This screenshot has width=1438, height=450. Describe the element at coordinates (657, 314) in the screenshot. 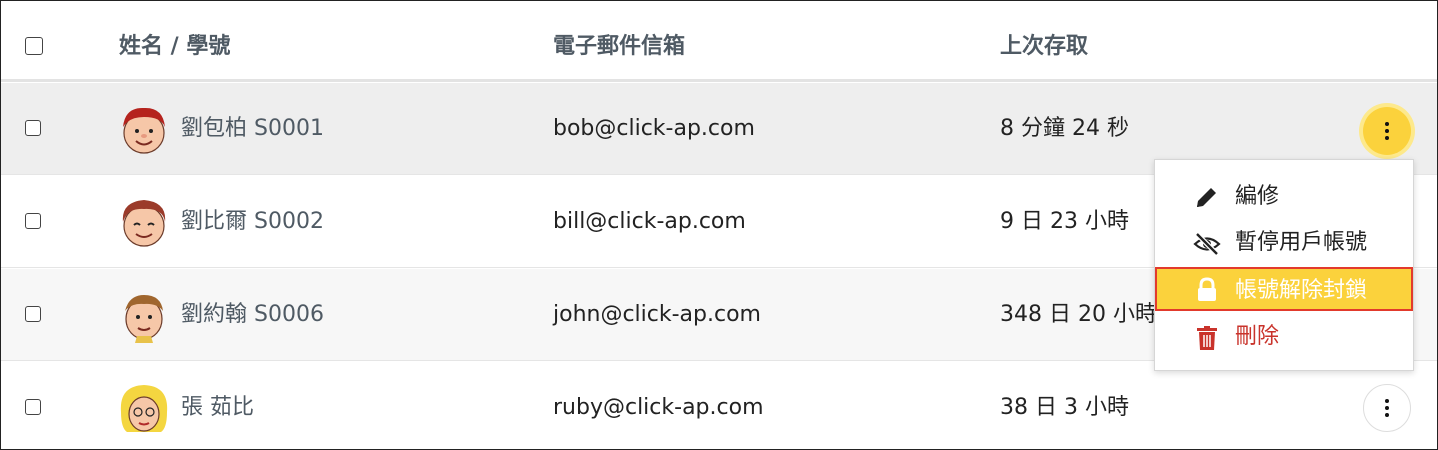

I see `user-email: john@click-ap.com` at that location.